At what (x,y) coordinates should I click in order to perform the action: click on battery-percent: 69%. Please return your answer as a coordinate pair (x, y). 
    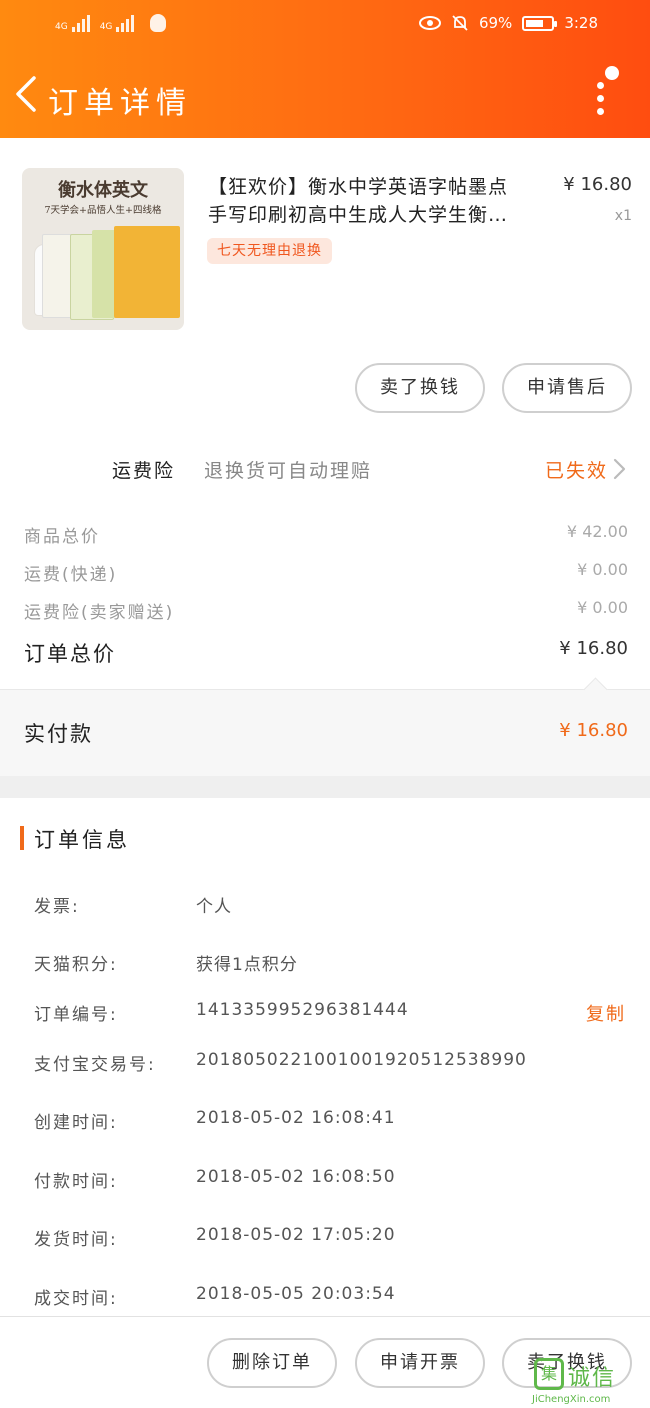
    Looking at the image, I should click on (495, 23).